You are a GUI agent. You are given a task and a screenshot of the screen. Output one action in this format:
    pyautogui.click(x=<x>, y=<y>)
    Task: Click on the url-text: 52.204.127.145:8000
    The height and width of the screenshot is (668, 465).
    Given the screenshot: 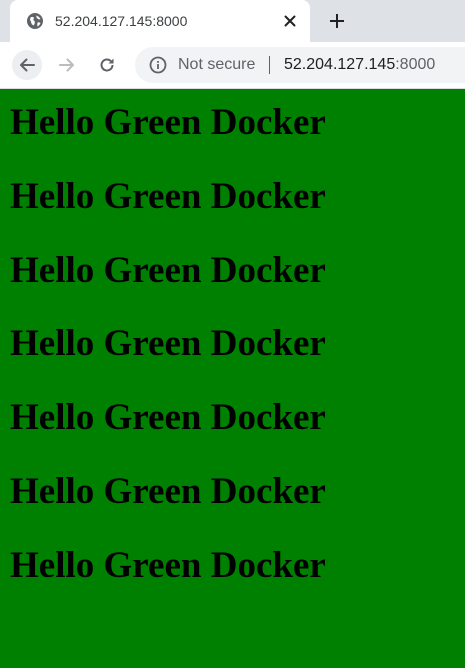 What is the action you would take?
    pyautogui.click(x=359, y=65)
    